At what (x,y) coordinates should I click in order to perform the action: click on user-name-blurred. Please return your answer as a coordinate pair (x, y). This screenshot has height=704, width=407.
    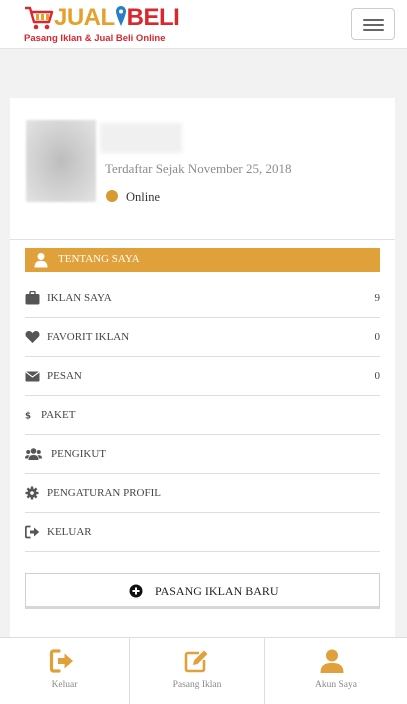
    Looking at the image, I should click on (141, 138).